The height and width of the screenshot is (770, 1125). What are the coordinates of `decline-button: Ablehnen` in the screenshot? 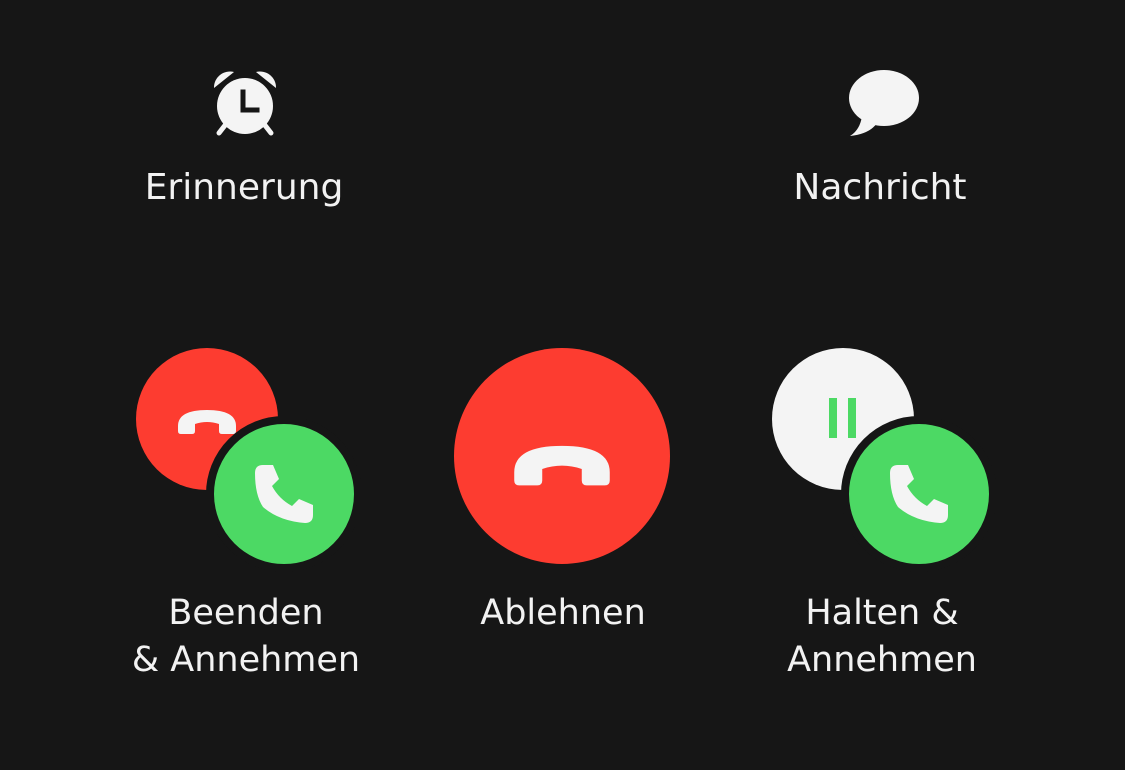 It's located at (562, 494).